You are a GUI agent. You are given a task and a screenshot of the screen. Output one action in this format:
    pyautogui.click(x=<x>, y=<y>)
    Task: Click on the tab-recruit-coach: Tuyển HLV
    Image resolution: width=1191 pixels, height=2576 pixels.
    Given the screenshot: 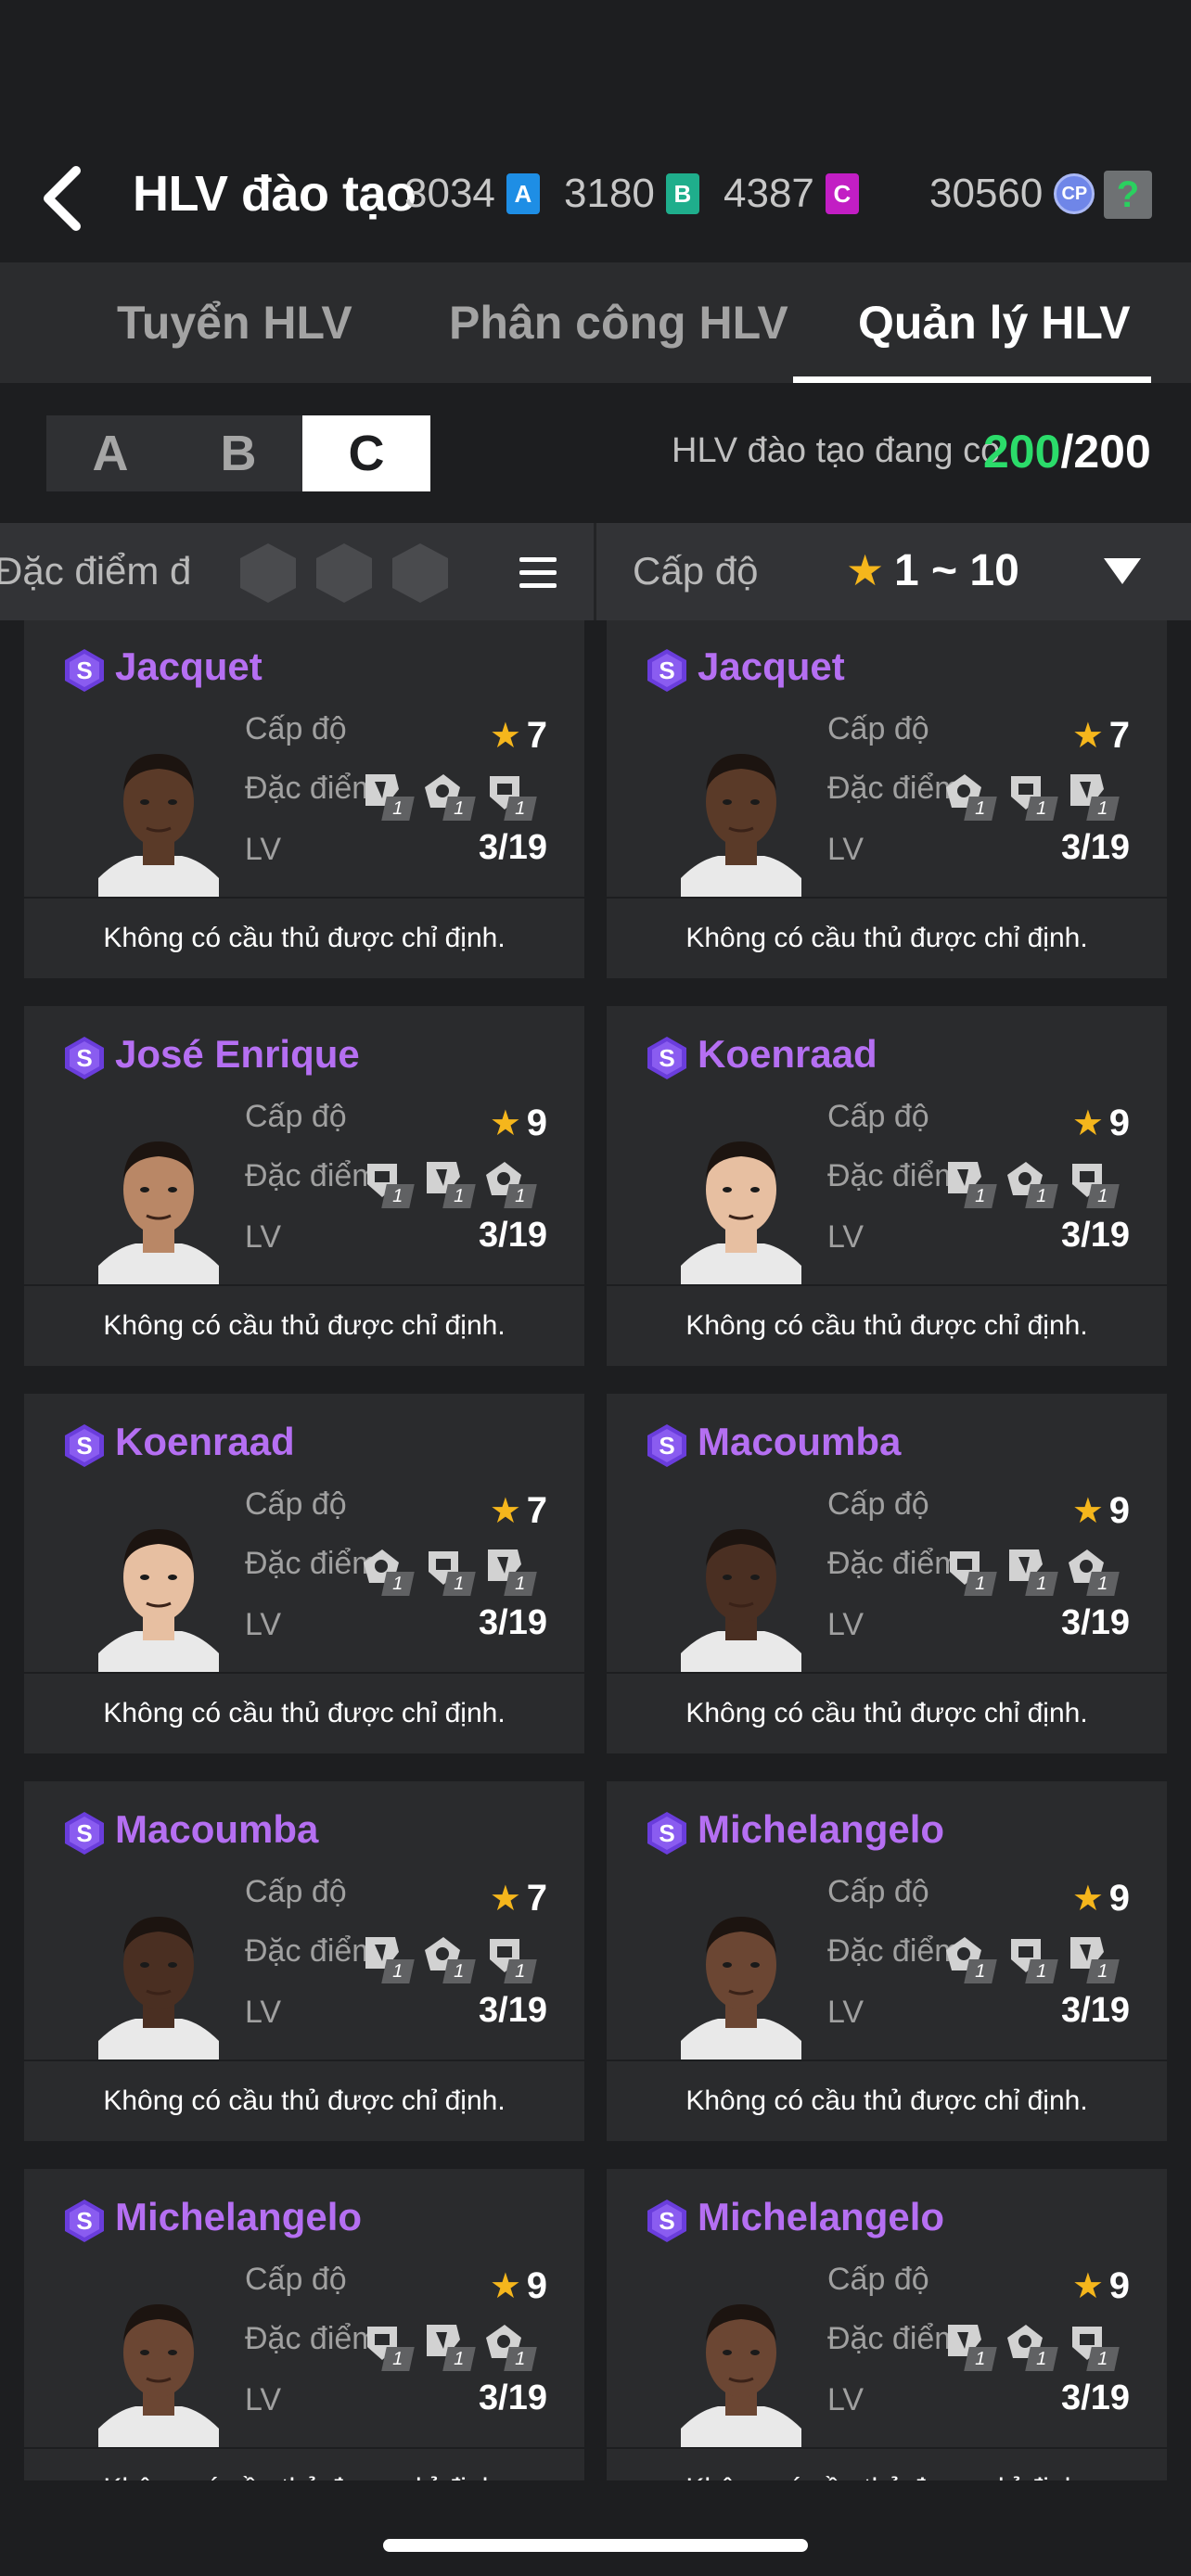 What is the action you would take?
    pyautogui.click(x=235, y=323)
    